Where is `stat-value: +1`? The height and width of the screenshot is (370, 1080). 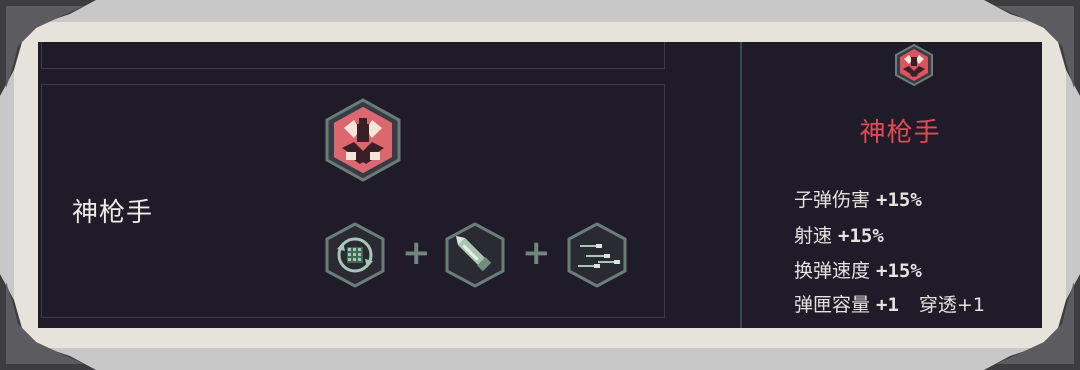 stat-value: +1 is located at coordinates (887, 305).